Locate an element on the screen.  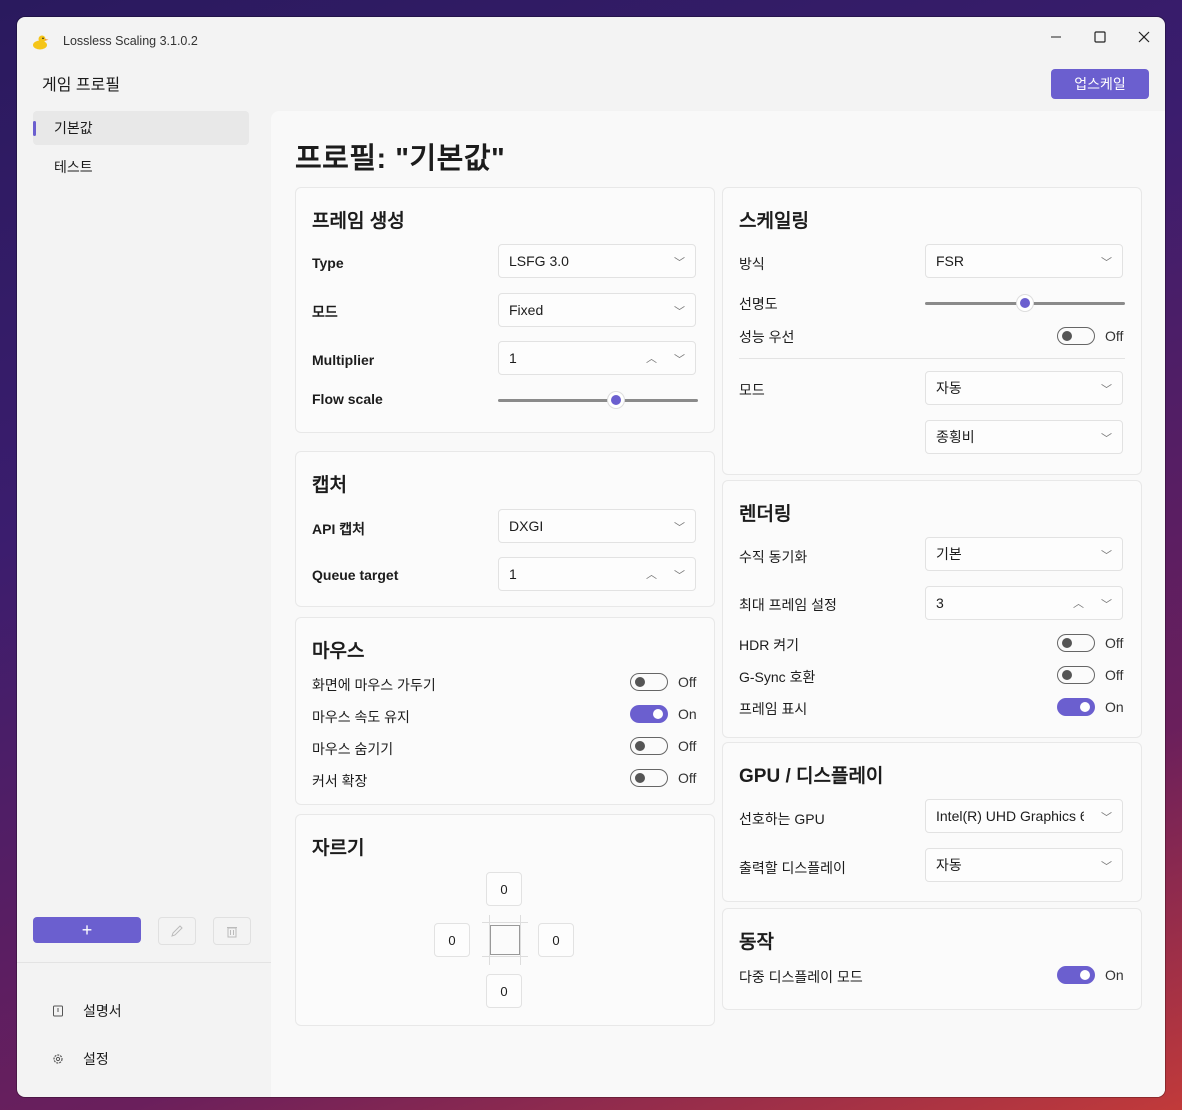
flow-scale-slider is located at coordinates (598, 400).